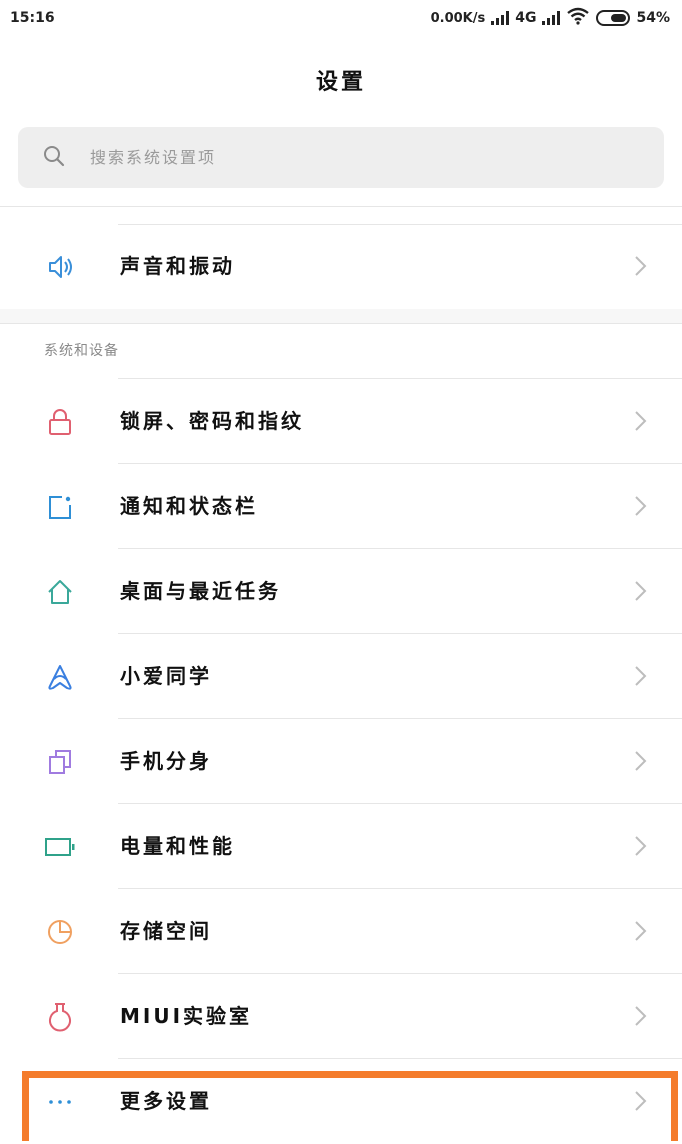 The width and height of the screenshot is (682, 1144). Describe the element at coordinates (500, 18) in the screenshot. I see `signal-icon` at that location.